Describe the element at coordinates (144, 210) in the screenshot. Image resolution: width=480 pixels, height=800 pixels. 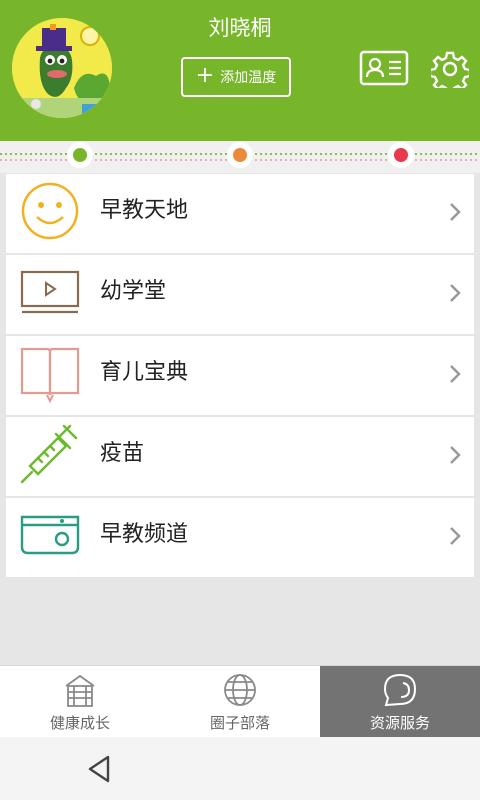
I see `menu-item-label: 早教天地` at that location.